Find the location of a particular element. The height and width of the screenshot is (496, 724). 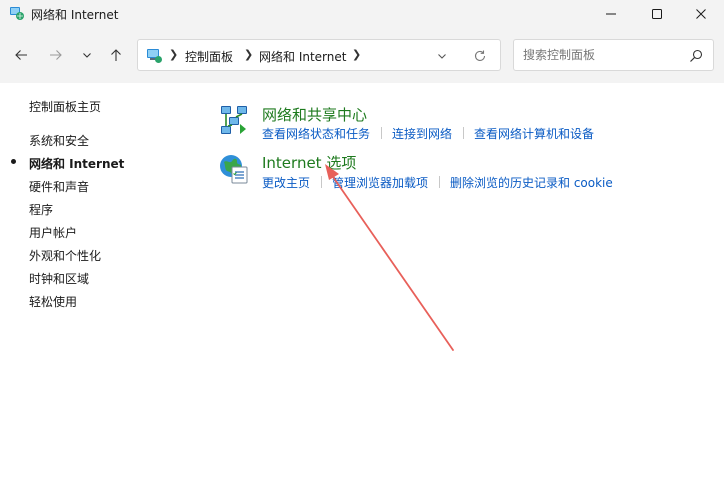

view-network-computers-link: 查看网络计算机和设备 is located at coordinates (534, 133).